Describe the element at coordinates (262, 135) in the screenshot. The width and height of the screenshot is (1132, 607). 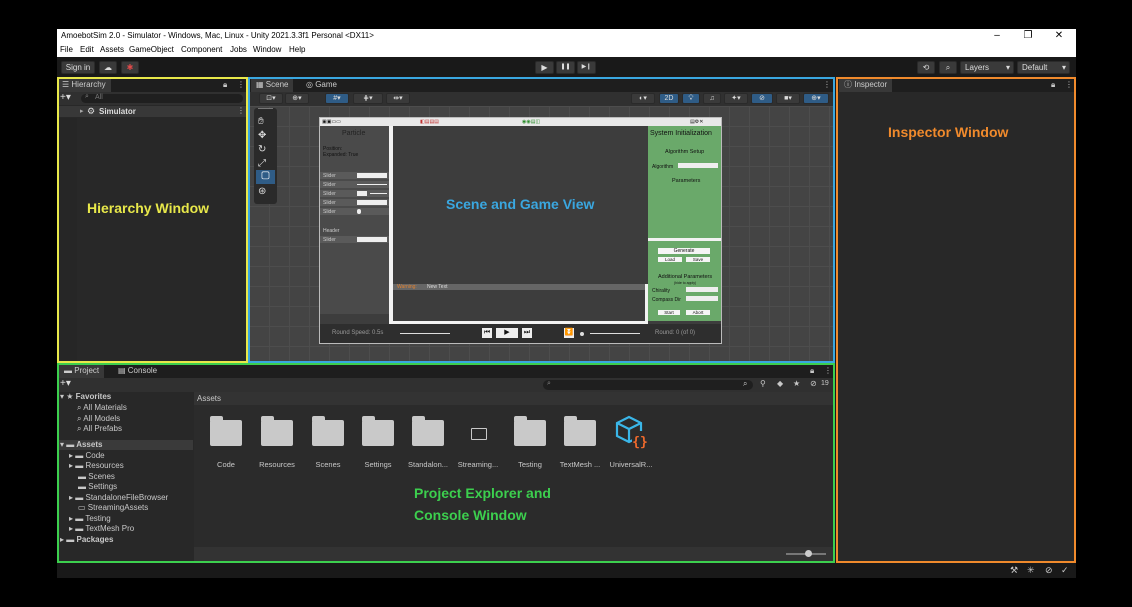
I see `move-tool-icon: ✥` at that location.